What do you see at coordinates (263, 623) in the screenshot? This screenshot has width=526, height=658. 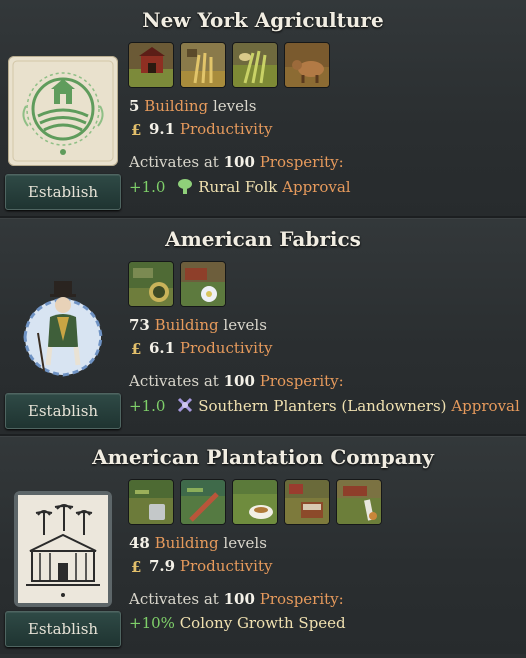 I see `effect-label: Colony Growth Speed` at bounding box center [263, 623].